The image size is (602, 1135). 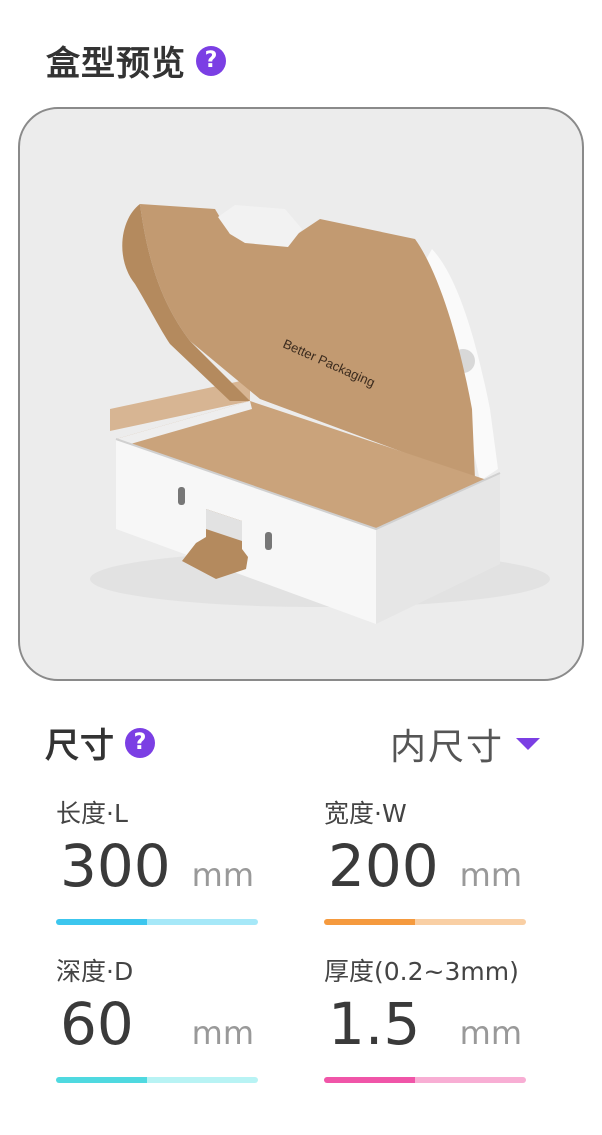 What do you see at coordinates (470, 1080) in the screenshot?
I see `thickness-underline-rest` at bounding box center [470, 1080].